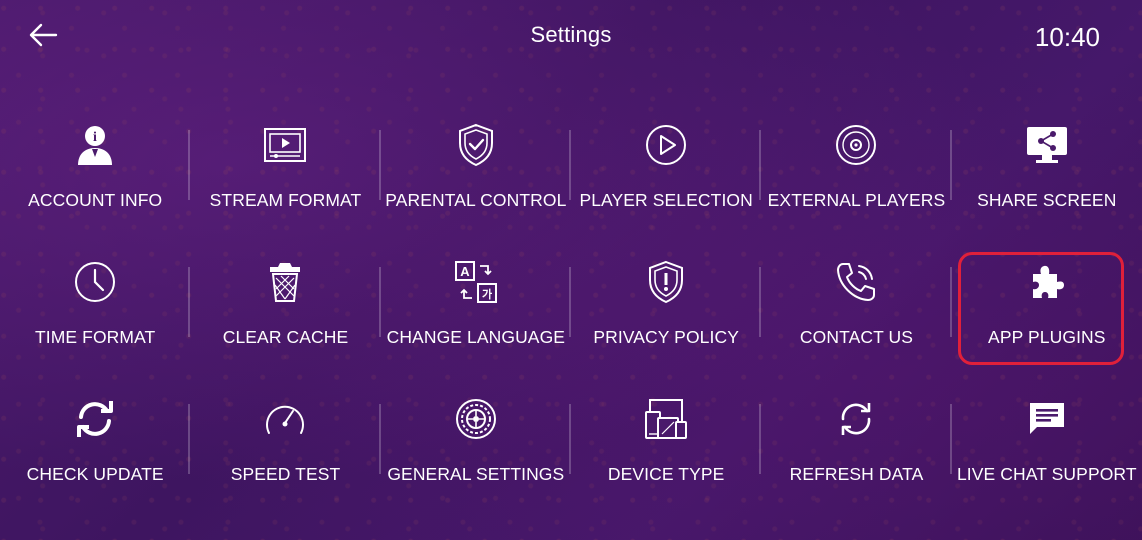 The height and width of the screenshot is (540, 1142). Describe the element at coordinates (1046, 474) in the screenshot. I see `settings-item-label: LIVE CHAT SUPPORT` at that location.